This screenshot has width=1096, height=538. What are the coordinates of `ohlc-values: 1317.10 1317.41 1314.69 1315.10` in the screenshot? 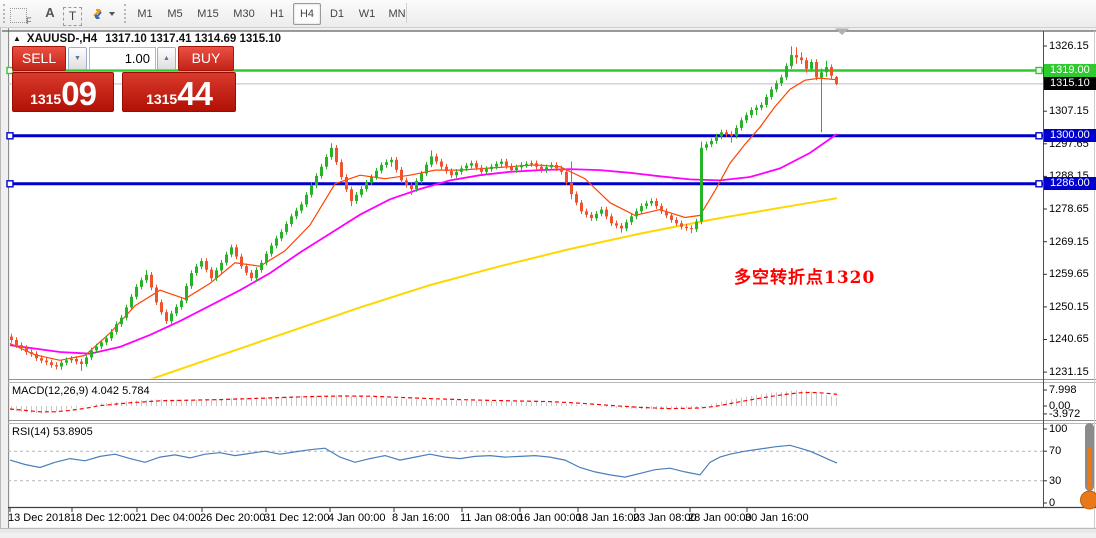 It's located at (193, 39).